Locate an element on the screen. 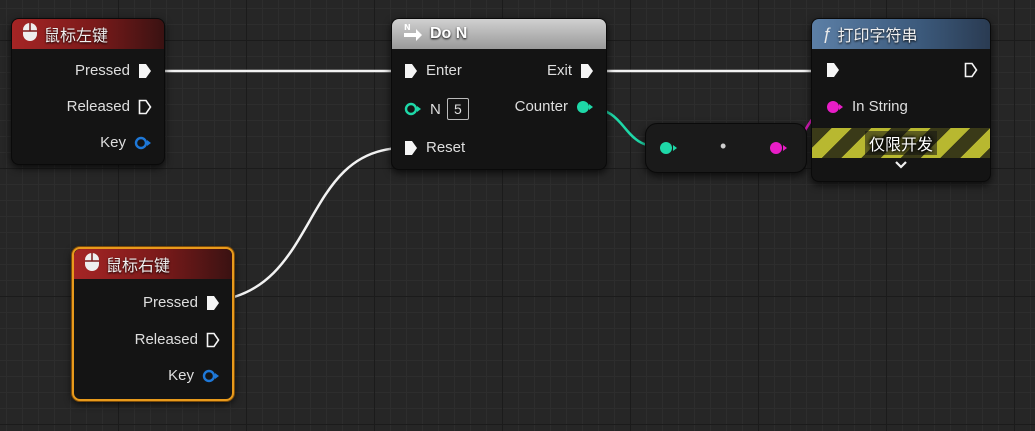 This screenshot has width=1035, height=431. function-icon: ƒ is located at coordinates (827, 33).